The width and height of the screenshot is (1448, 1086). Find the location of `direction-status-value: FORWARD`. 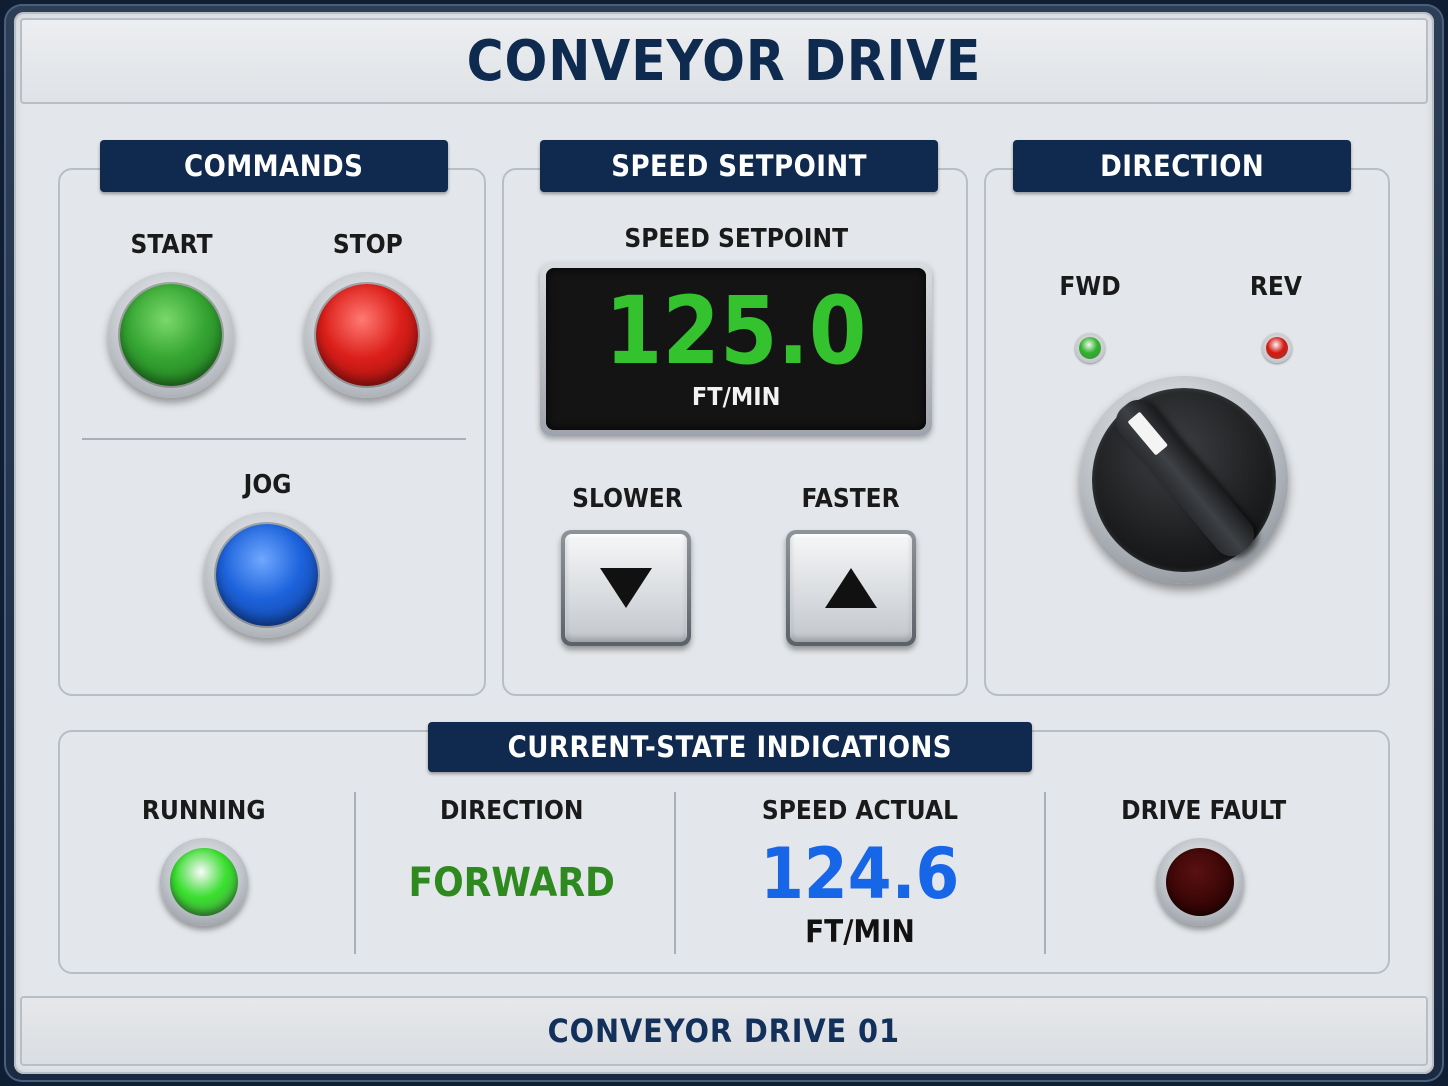

direction-status-value: FORWARD is located at coordinates (512, 883).